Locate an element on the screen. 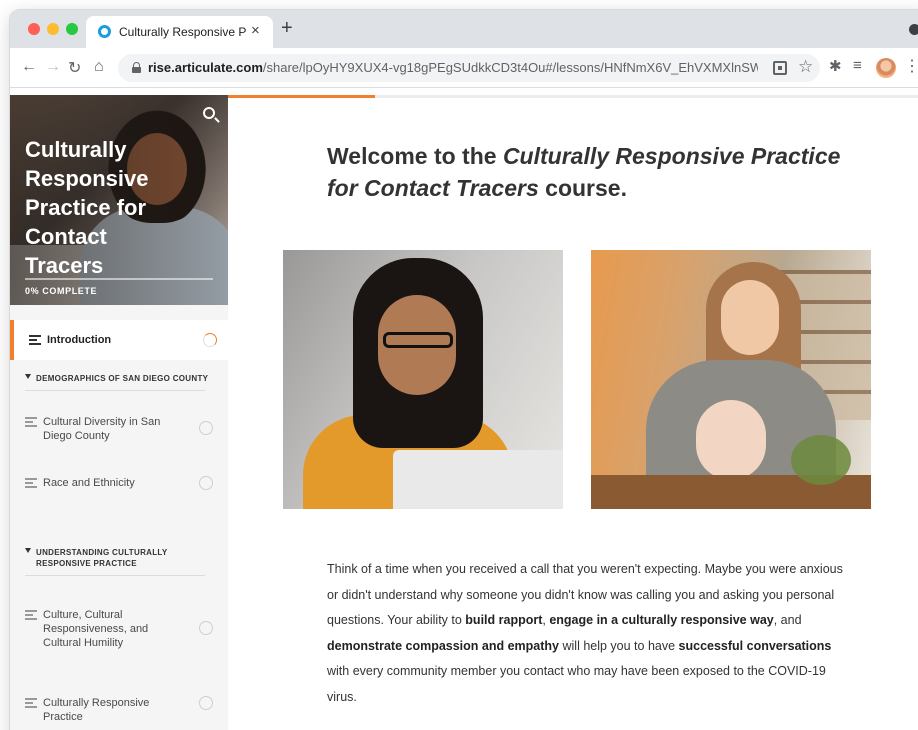 This screenshot has height=730, width=918. lock-icon is located at coordinates (136, 67).